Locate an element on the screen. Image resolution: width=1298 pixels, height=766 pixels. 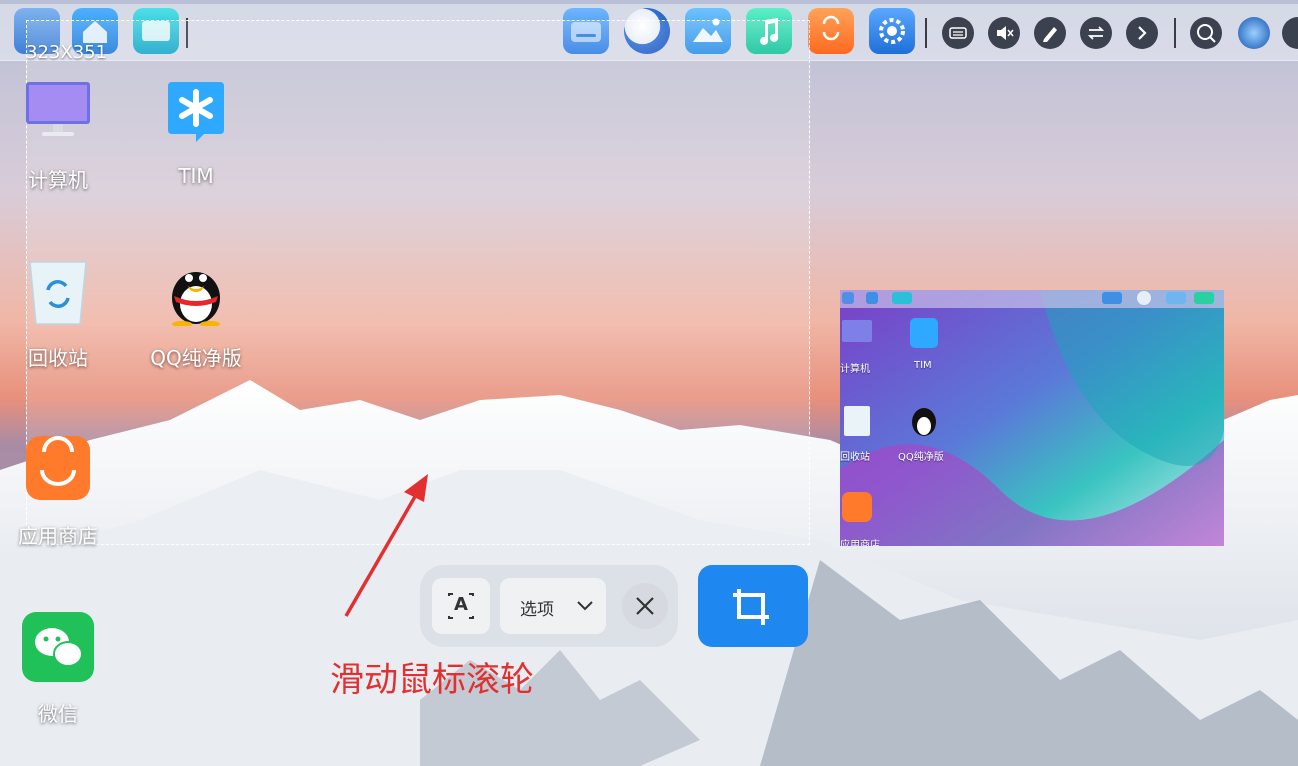
selection-size-label: 323X351 is located at coordinates (67, 52).